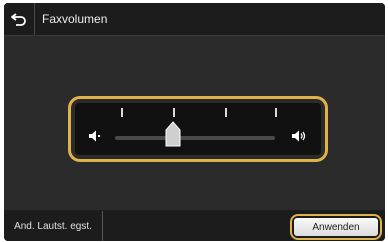 This screenshot has width=388, height=242. I want to click on apply-button: Anwenden, so click(336, 227).